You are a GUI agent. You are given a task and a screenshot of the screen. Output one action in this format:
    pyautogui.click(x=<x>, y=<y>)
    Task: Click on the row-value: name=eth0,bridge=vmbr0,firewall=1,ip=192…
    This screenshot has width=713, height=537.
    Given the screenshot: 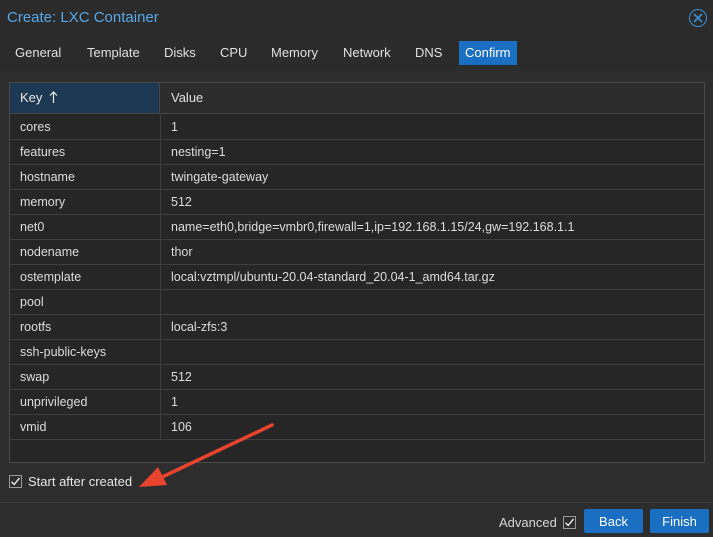 What is the action you would take?
    pyautogui.click(x=373, y=227)
    